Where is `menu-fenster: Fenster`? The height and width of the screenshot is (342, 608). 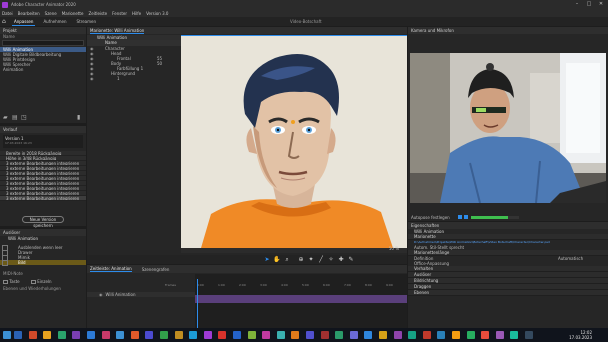
menu-fenster: Fenster is located at coordinates (119, 13).